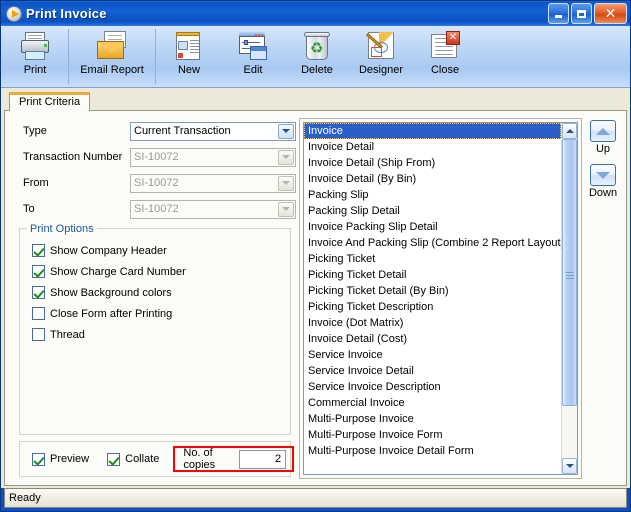 The image size is (631, 512). I want to click on report-list-item: Picking Ticket Detail, so click(432, 275).